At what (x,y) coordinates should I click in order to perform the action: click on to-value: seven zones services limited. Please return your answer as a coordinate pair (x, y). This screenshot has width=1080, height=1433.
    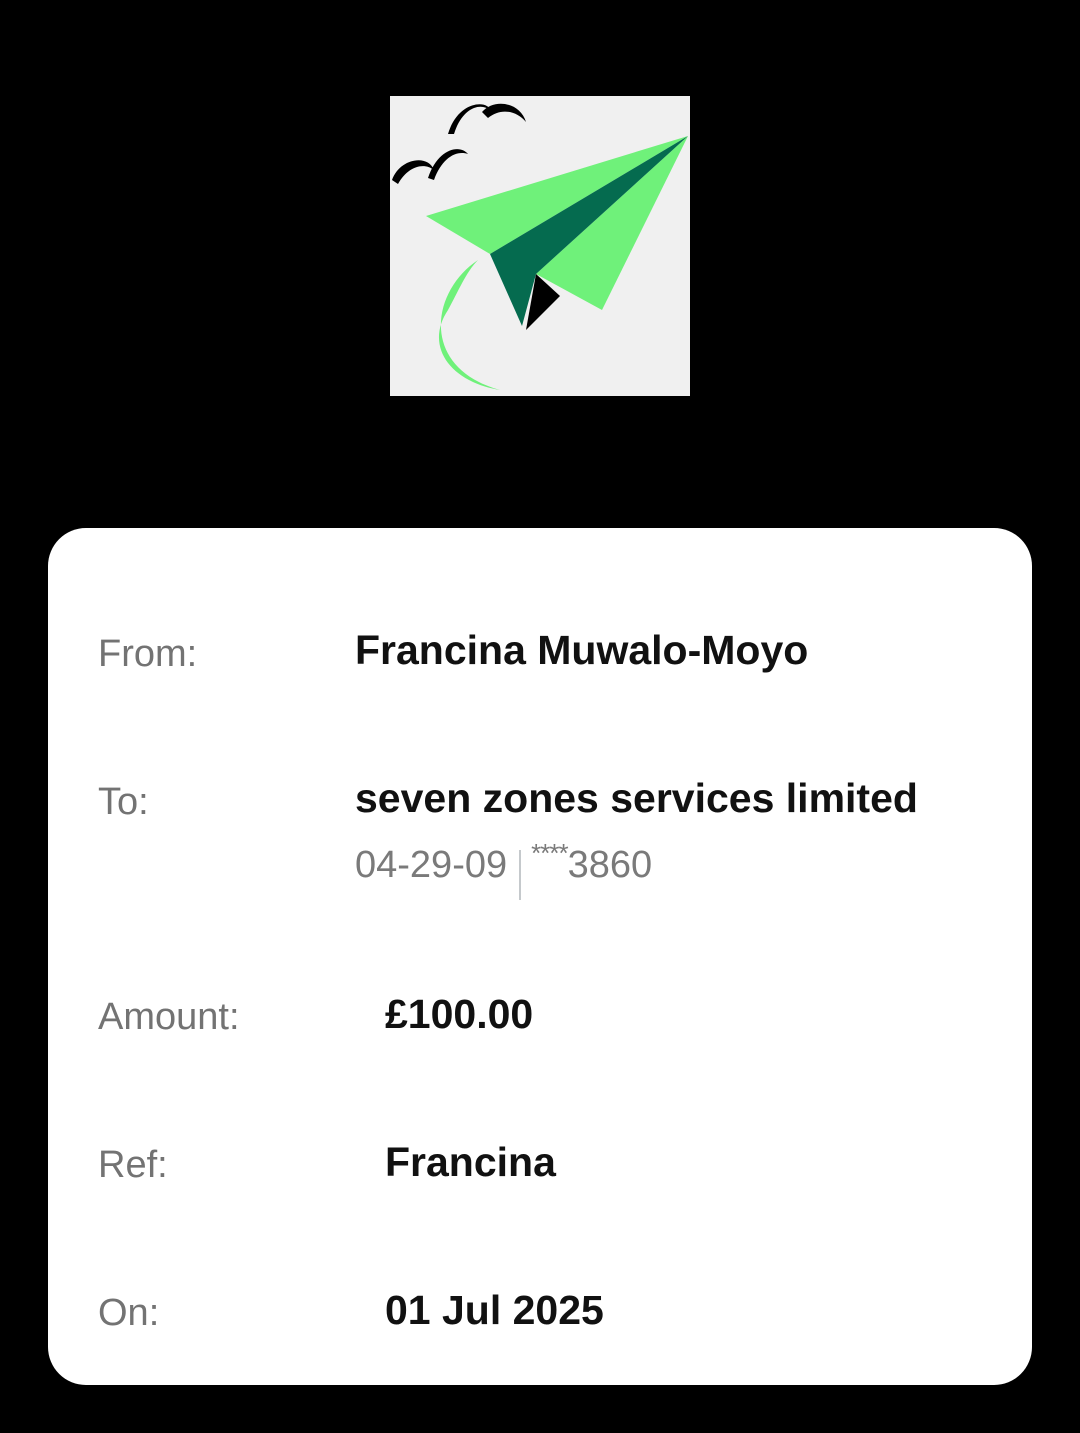
    Looking at the image, I should click on (636, 798).